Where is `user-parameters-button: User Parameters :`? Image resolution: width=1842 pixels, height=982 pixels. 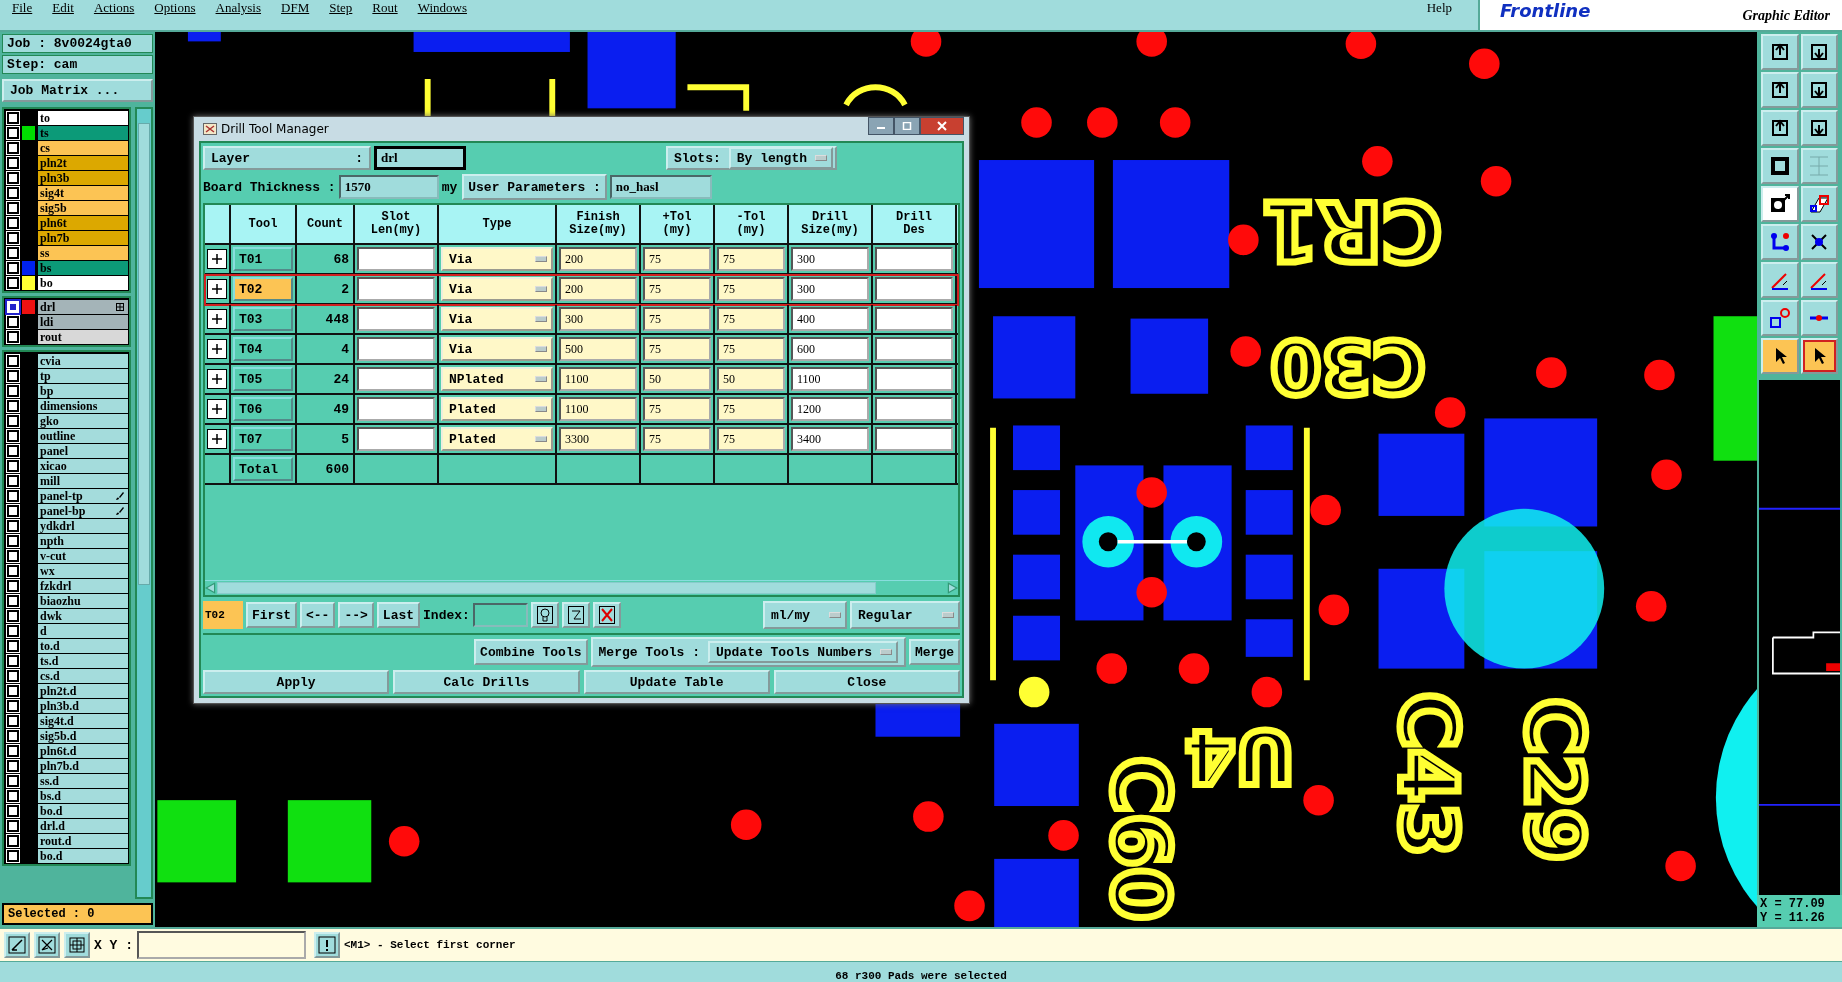 user-parameters-button: User Parameters : is located at coordinates (534, 187).